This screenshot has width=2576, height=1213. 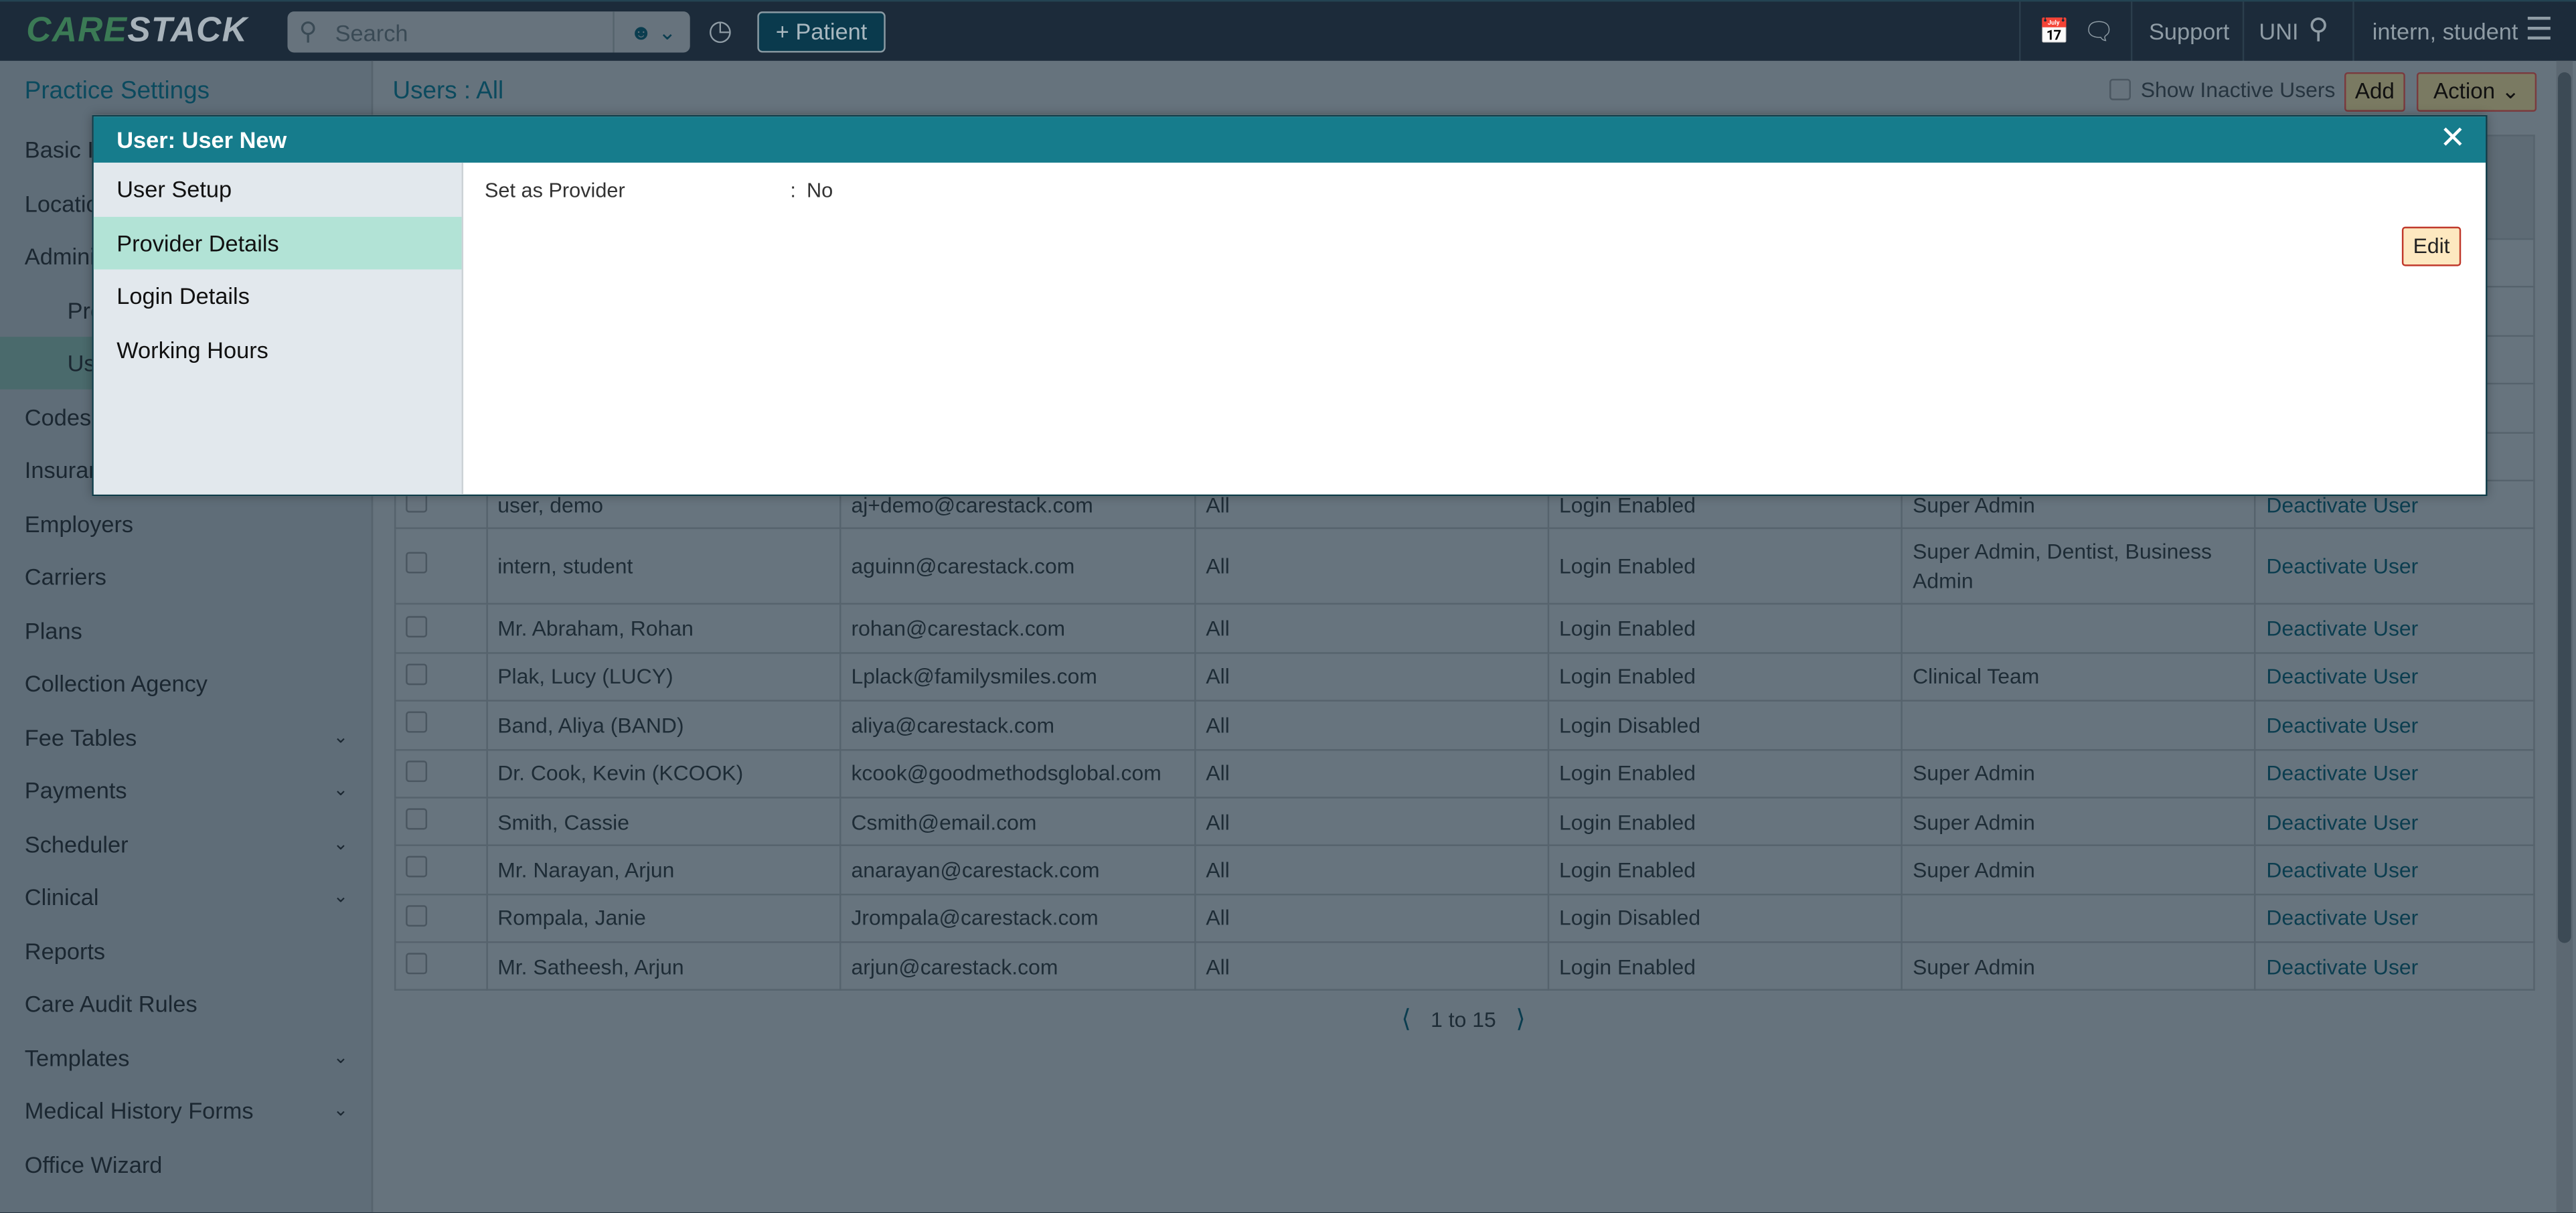 What do you see at coordinates (2539, 30) in the screenshot?
I see `hamburger-menu-icon: ☰` at bounding box center [2539, 30].